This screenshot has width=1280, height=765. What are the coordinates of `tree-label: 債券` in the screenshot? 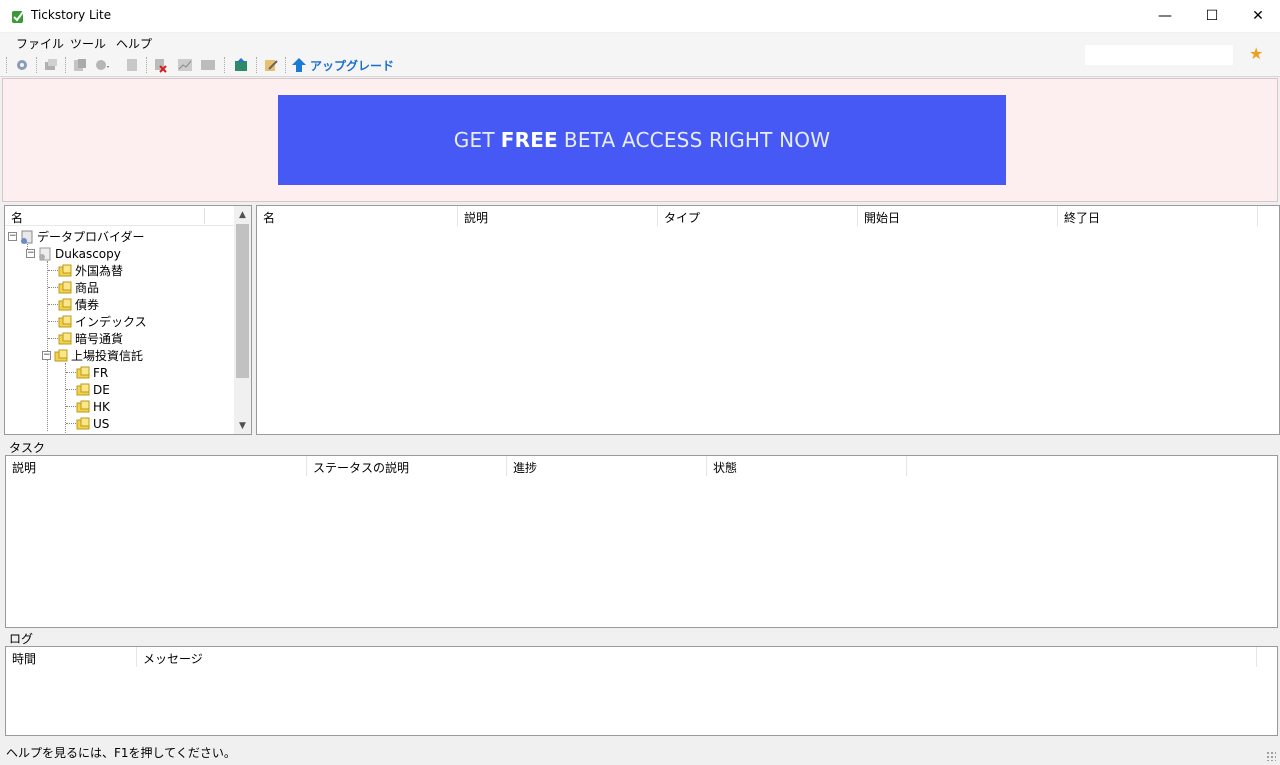 It's located at (87, 305).